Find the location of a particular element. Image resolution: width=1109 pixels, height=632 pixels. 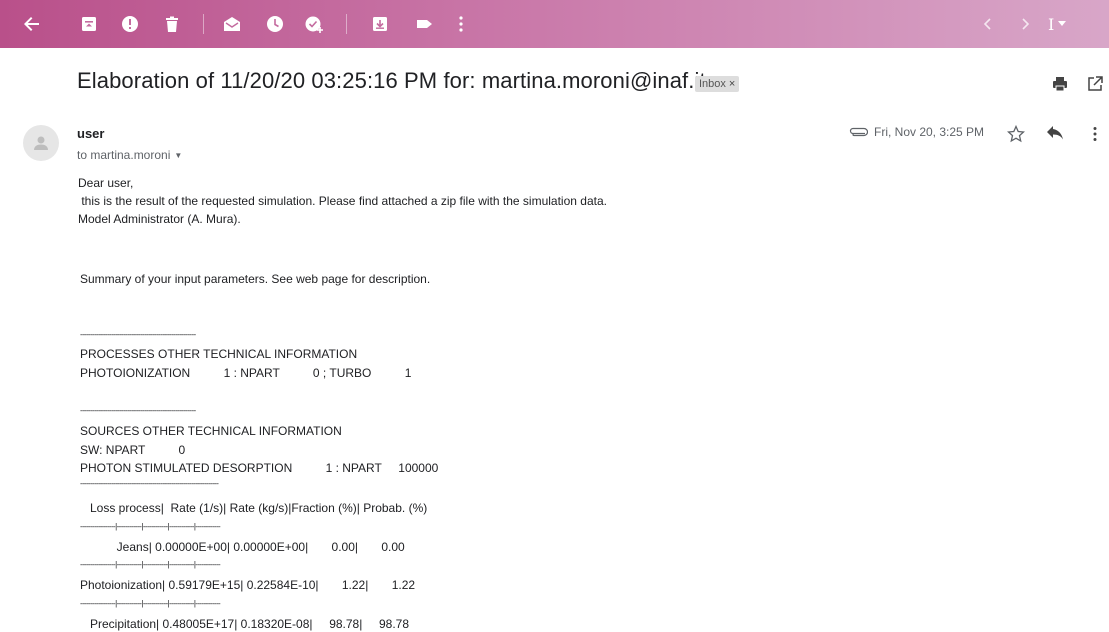

toolbar: I is located at coordinates (554, 24).